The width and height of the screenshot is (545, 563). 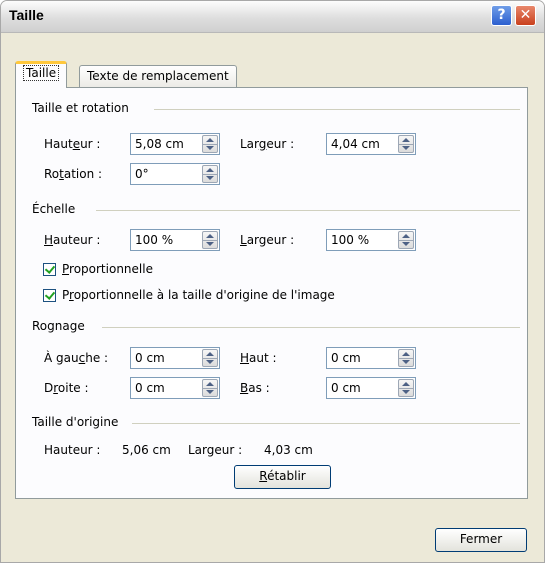 What do you see at coordinates (159, 144) in the screenshot?
I see `height-value: 5,08 cm` at bounding box center [159, 144].